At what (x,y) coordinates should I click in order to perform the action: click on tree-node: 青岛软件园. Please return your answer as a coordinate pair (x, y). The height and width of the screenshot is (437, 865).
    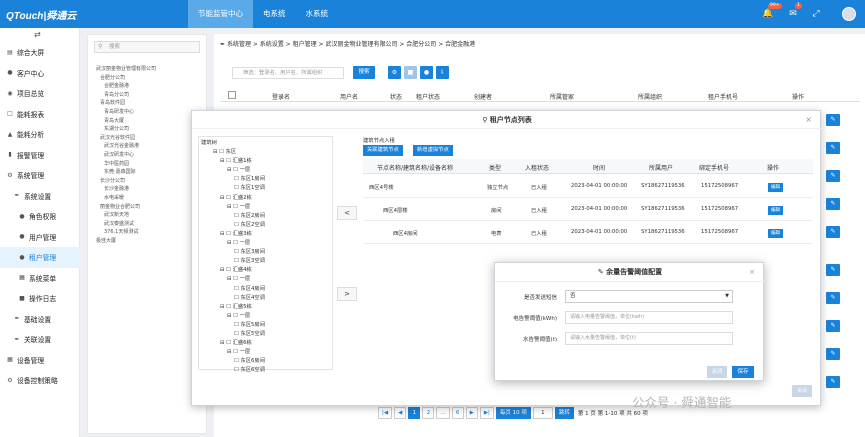
    Looking at the image, I should click on (126, 103).